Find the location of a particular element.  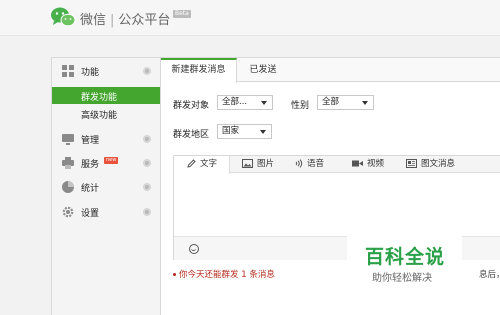

sidebar-item-label: 设置 is located at coordinates (90, 214).